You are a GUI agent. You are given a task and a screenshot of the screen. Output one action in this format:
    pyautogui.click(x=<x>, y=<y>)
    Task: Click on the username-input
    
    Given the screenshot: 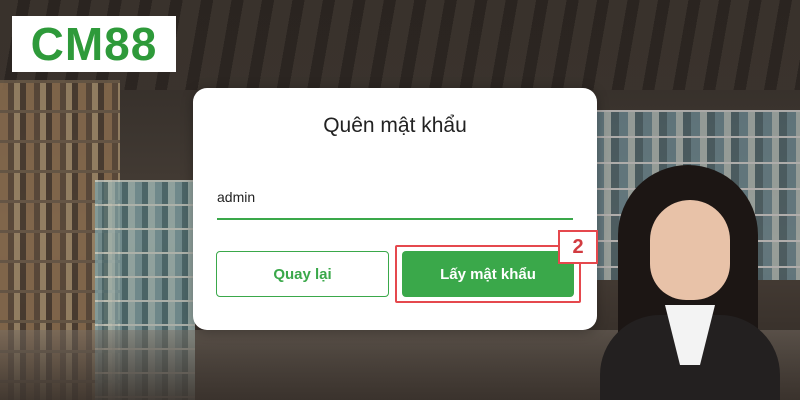 What is the action you would take?
    pyautogui.click(x=395, y=201)
    